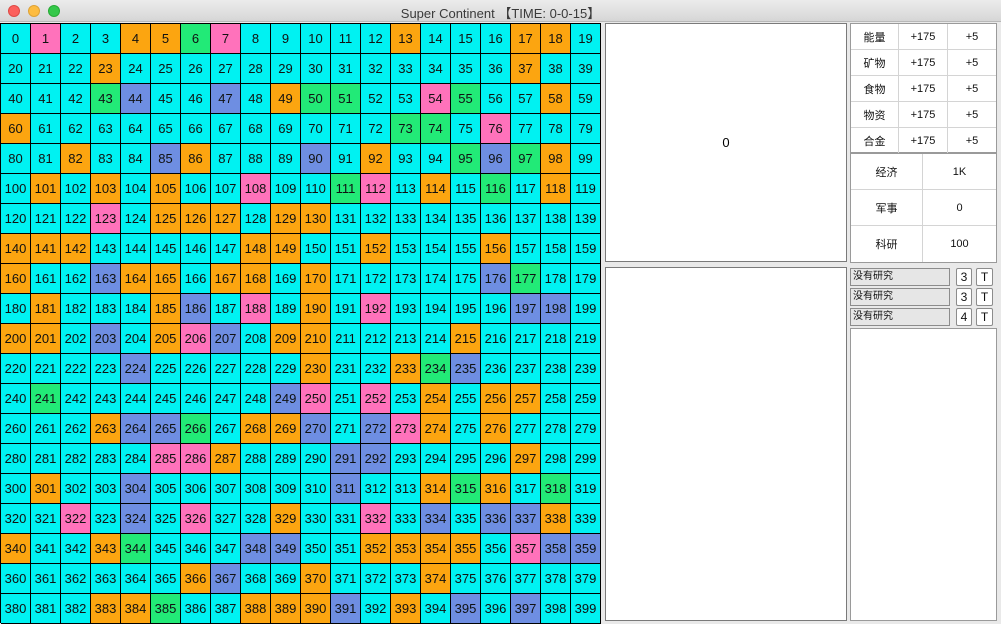  What do you see at coordinates (466, 189) in the screenshot?
I see `map-tile: 115` at bounding box center [466, 189].